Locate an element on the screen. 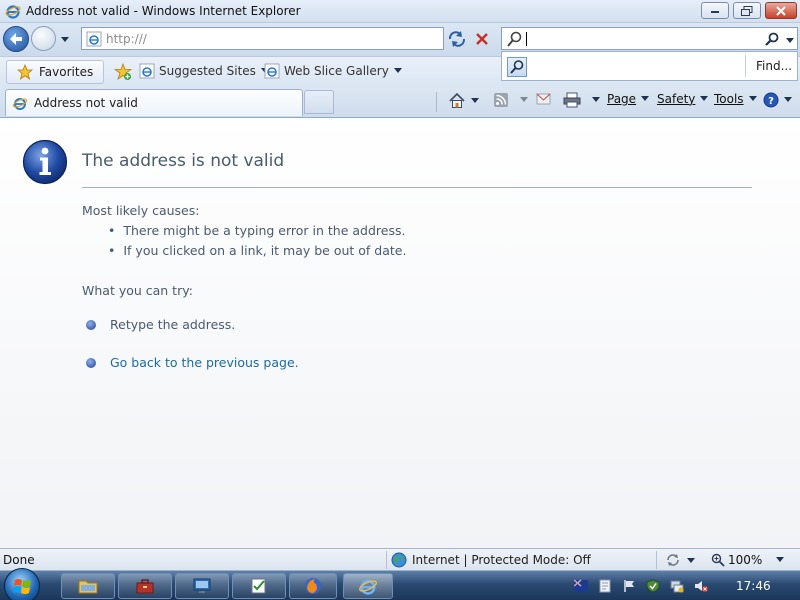 This screenshot has width=800, height=600. folder-icon is located at coordinates (88, 587).